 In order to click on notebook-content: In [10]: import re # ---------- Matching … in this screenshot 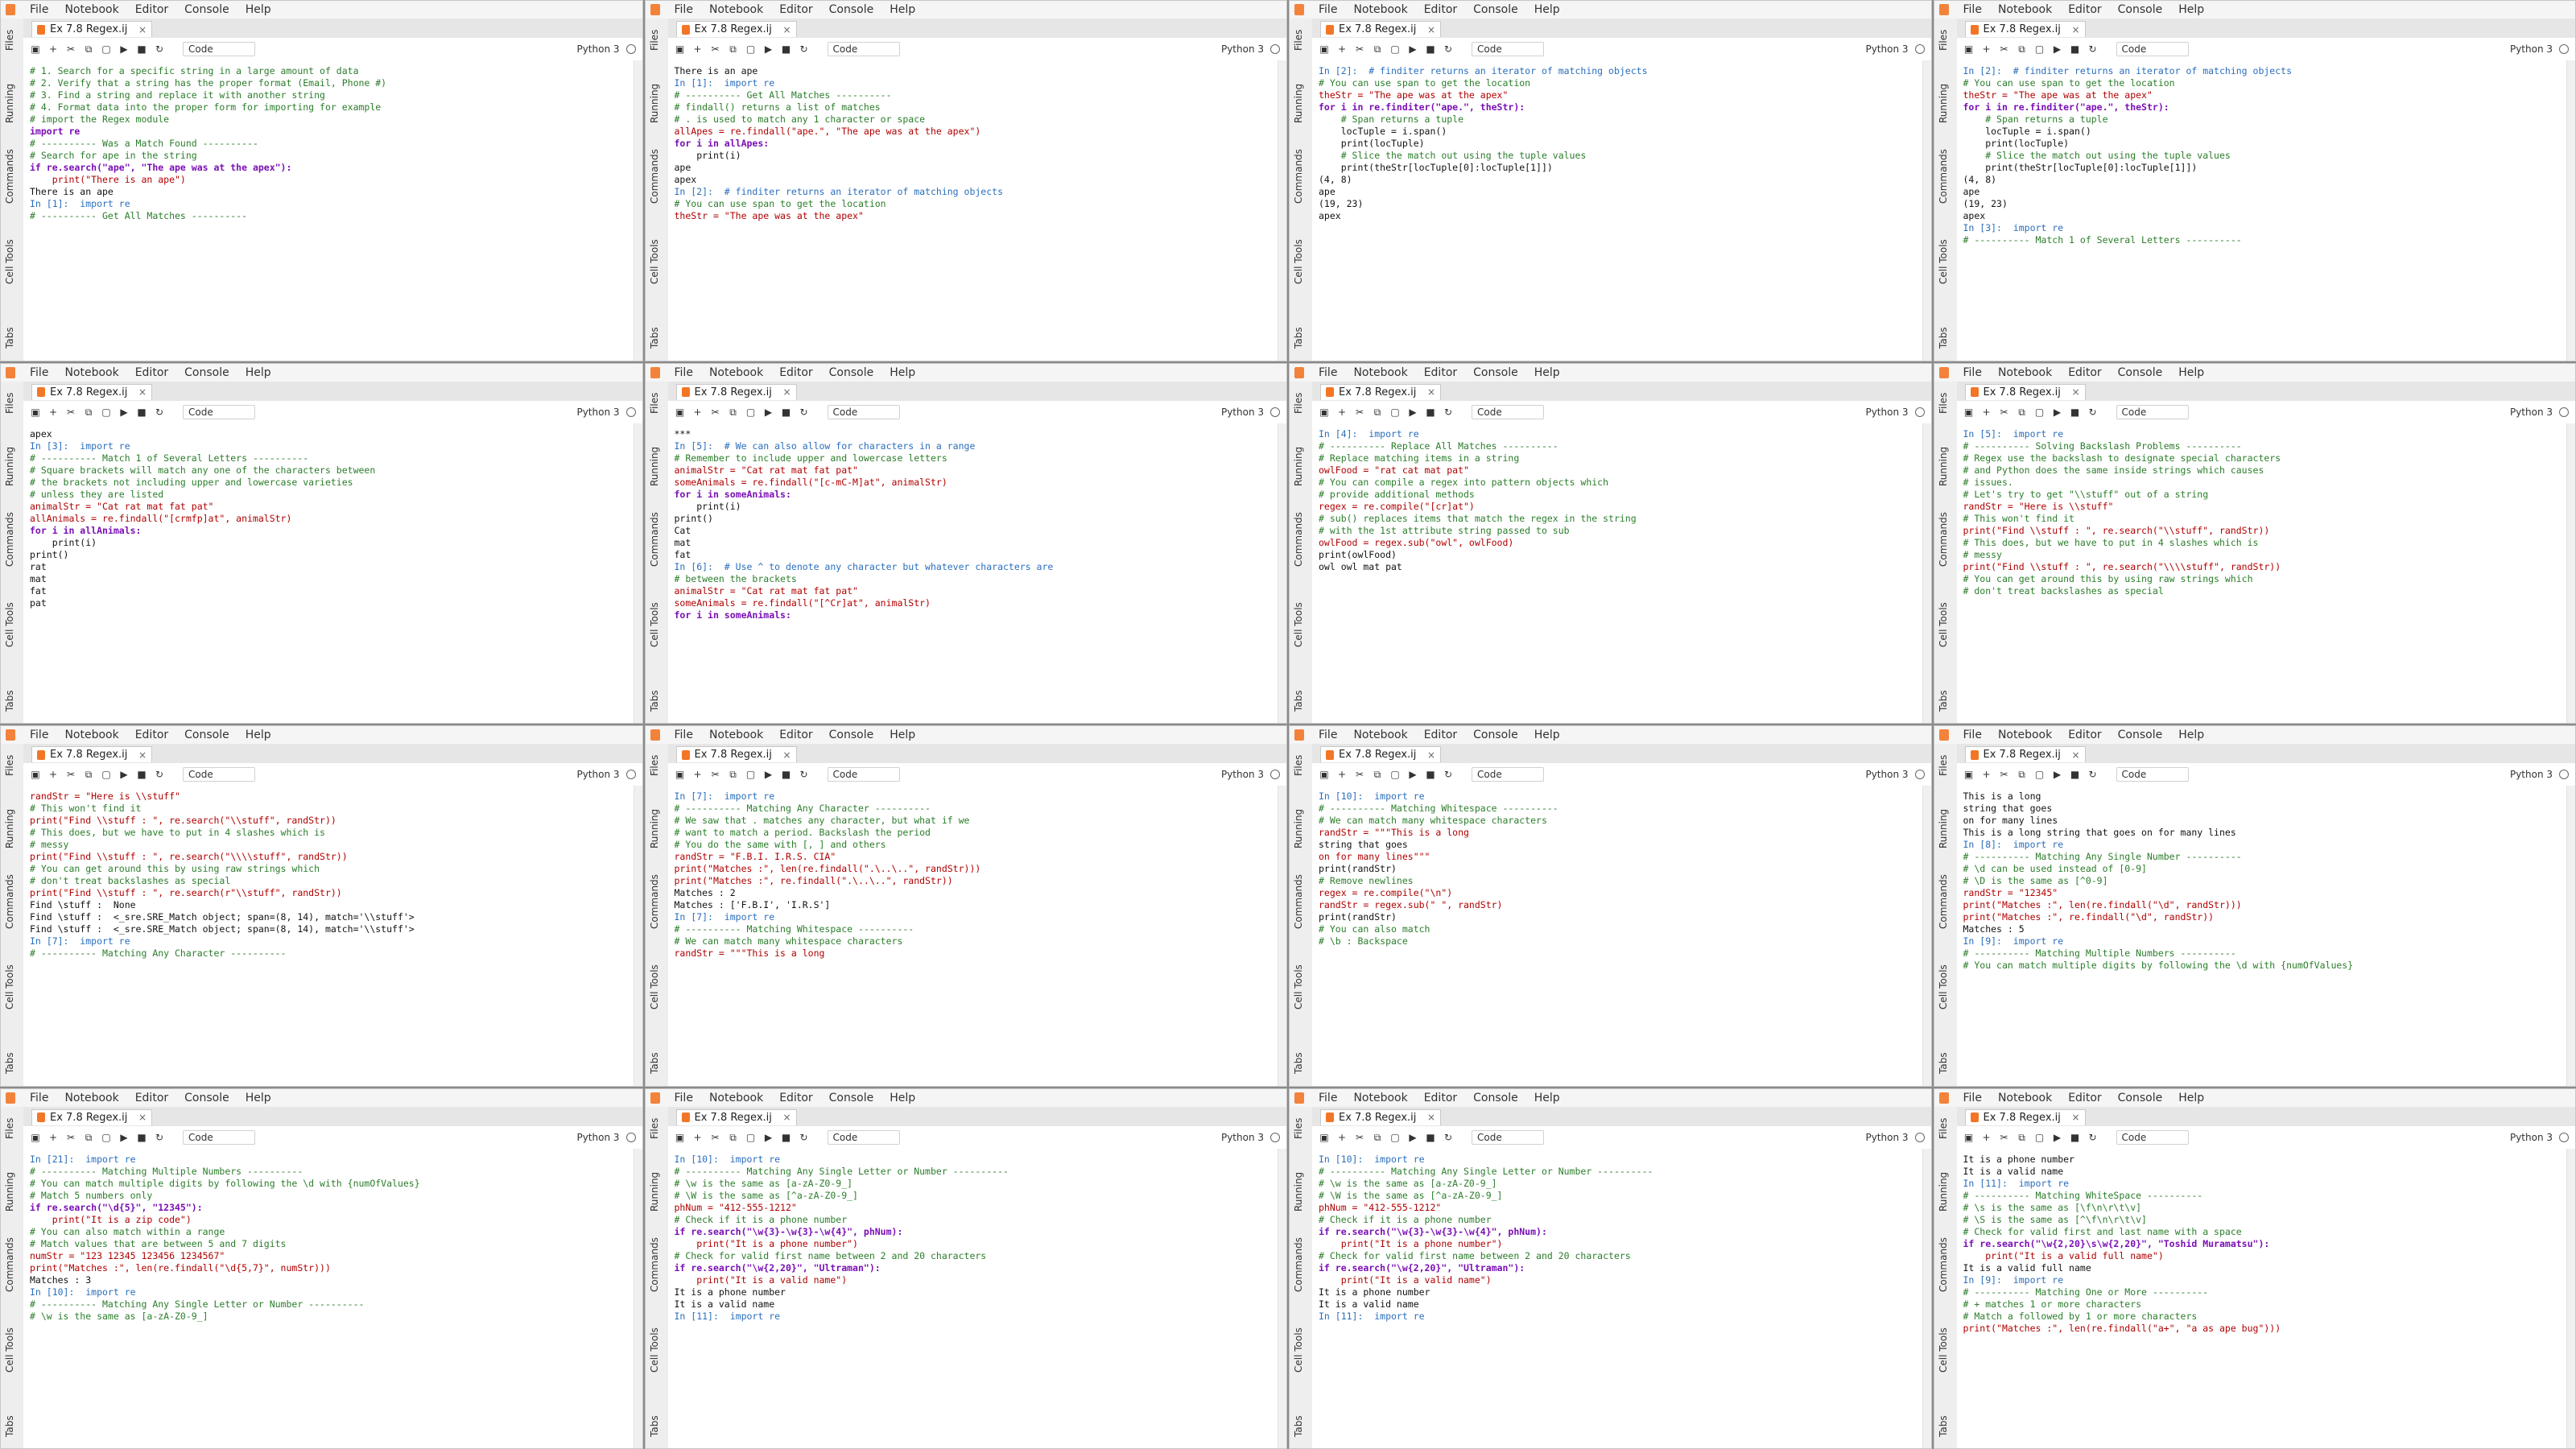, I will do `click(976, 1298)`.